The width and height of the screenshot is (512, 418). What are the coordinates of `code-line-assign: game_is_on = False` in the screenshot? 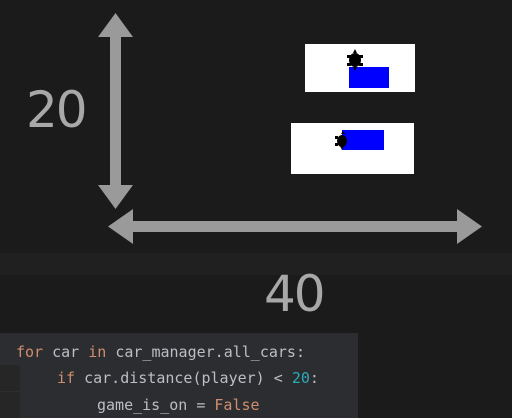 It's located at (178, 405).